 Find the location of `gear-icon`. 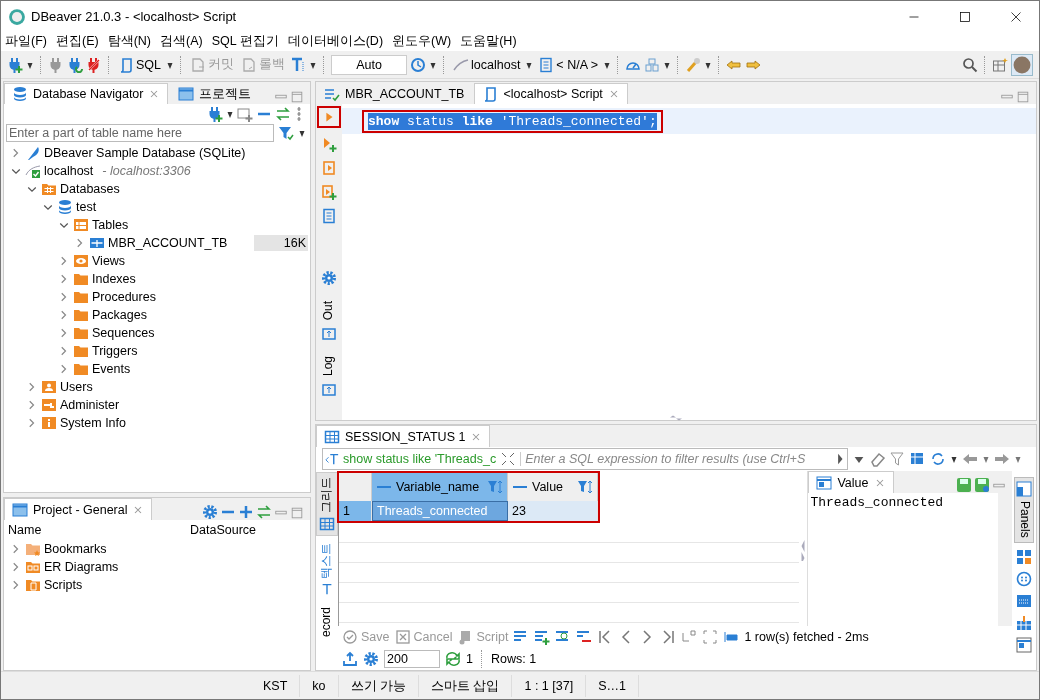

gear-icon is located at coordinates (210, 512).